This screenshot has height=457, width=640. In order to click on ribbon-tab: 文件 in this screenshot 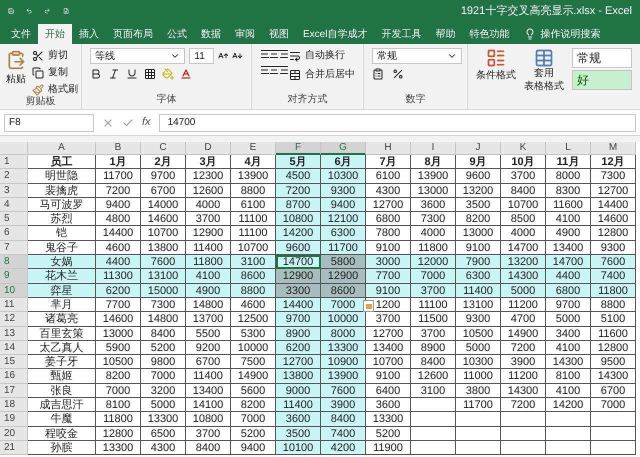, I will do `click(21, 34)`.